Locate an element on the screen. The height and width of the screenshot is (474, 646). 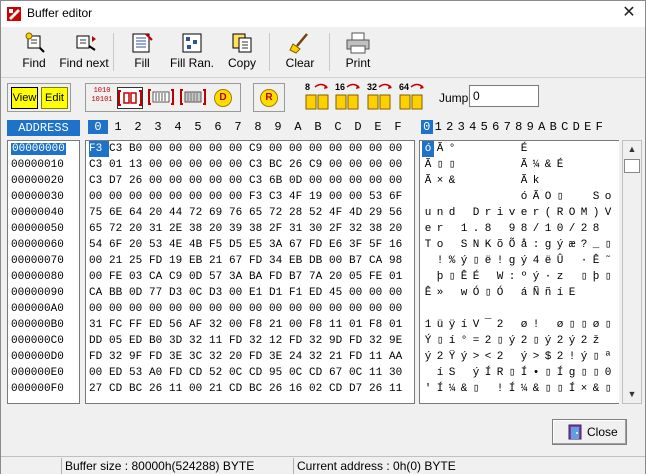
hex-byte: 53 is located at coordinates (159, 245).